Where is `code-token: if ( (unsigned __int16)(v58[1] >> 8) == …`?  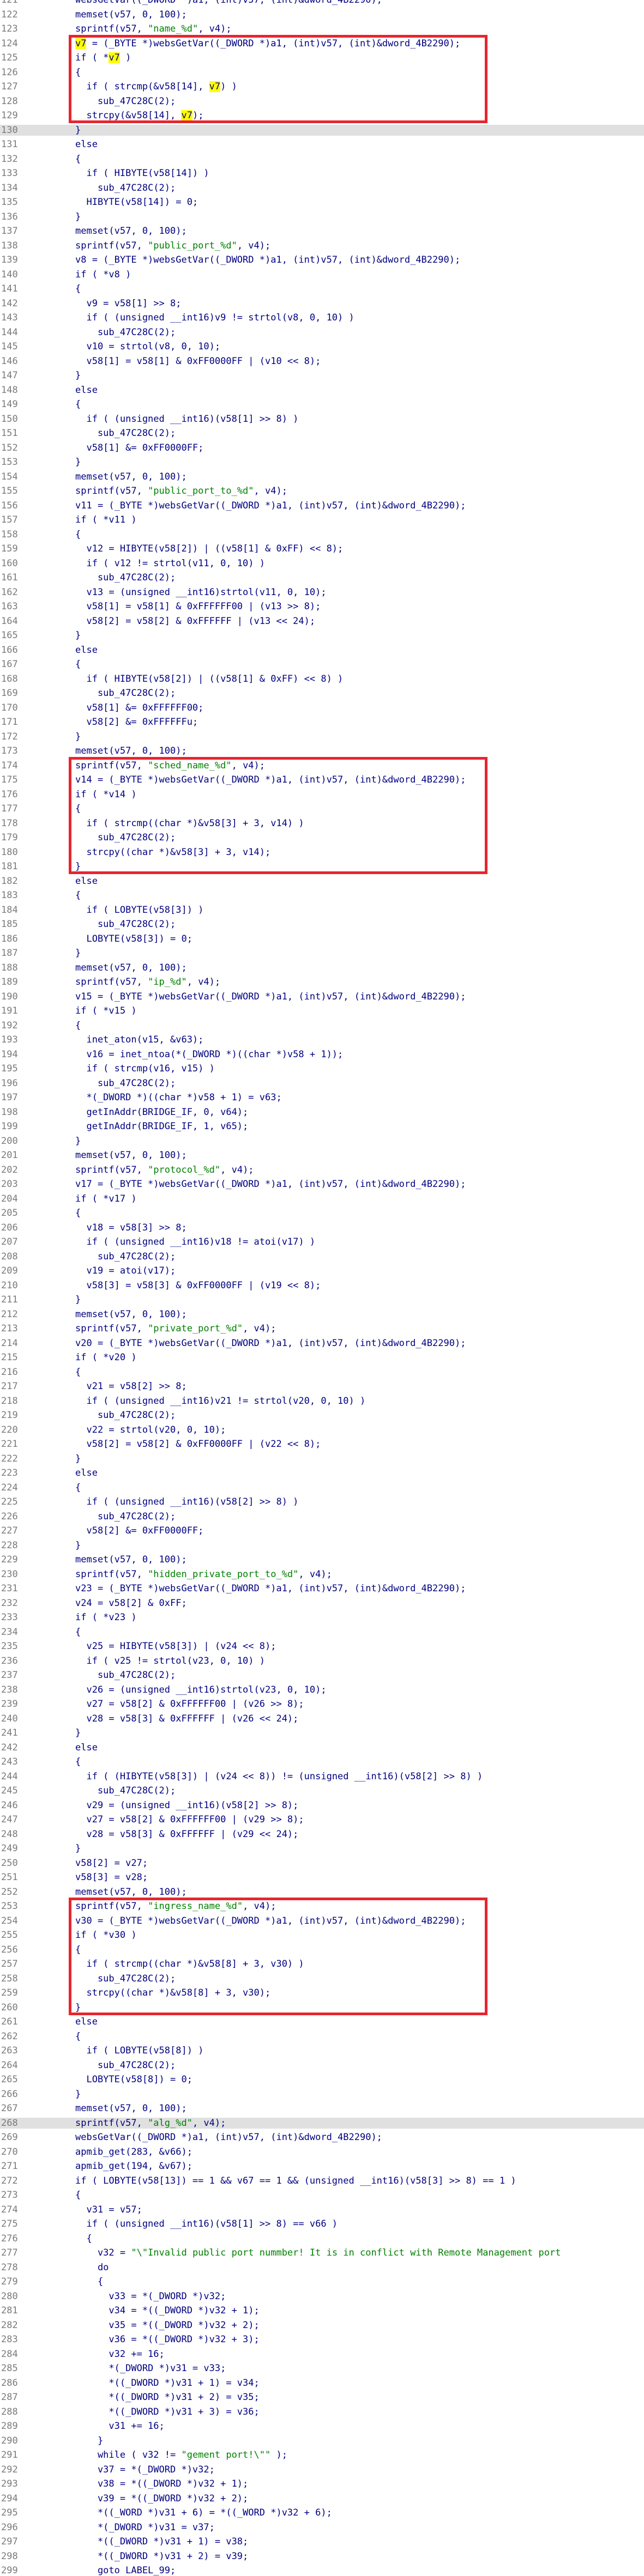
code-token: if ( (unsigned __int16)(v58[1] >> 8) == … is located at coordinates (206, 2224).